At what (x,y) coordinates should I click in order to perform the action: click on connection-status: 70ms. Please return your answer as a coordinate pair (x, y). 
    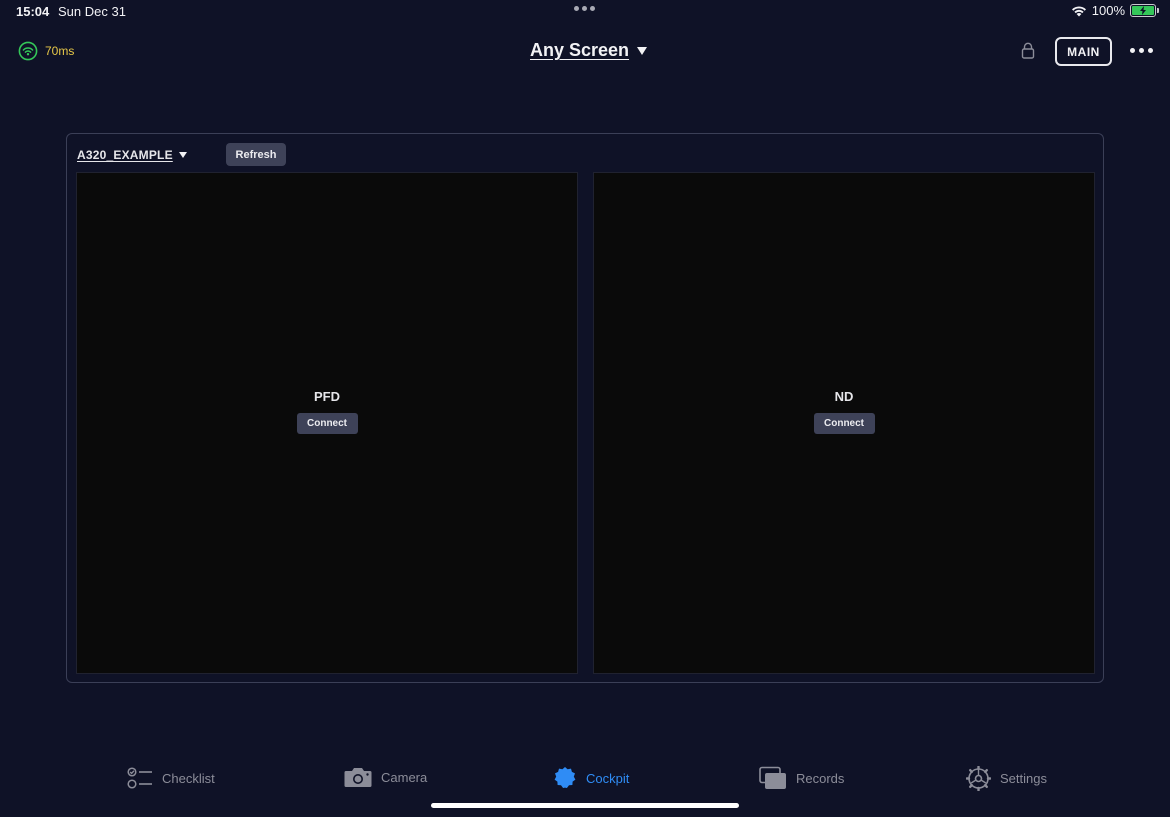
    Looking at the image, I should click on (46, 51).